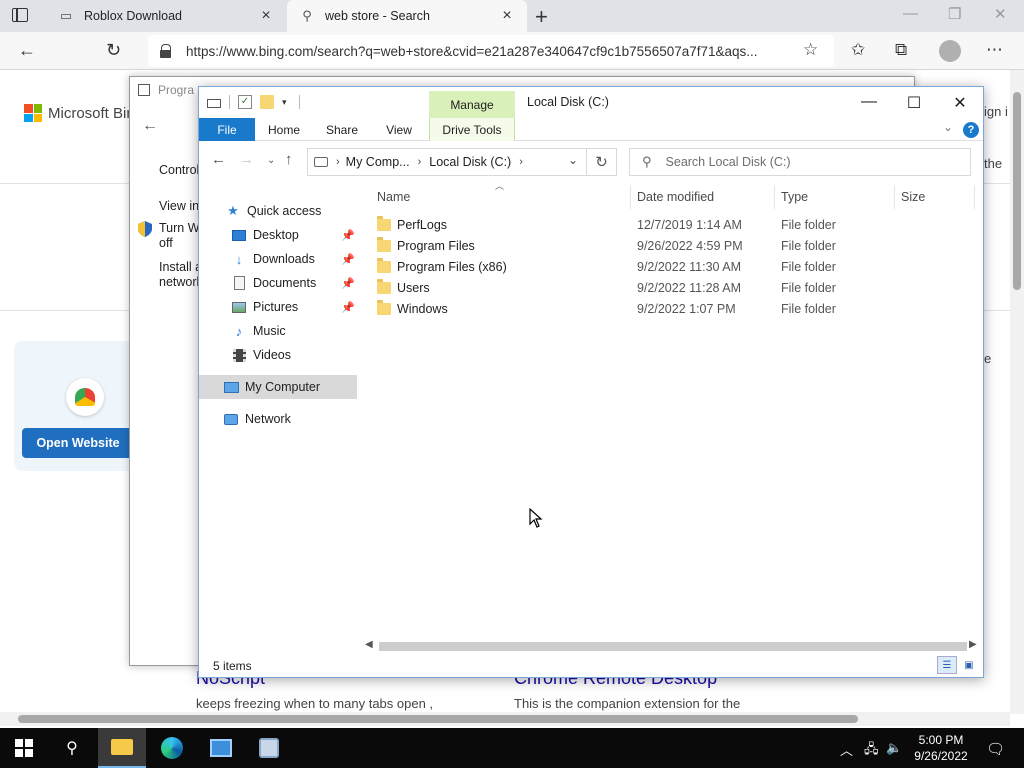 The width and height of the screenshot is (1024, 768). What do you see at coordinates (278, 387) in the screenshot?
I see `nav-item-my-computer: My Computer` at bounding box center [278, 387].